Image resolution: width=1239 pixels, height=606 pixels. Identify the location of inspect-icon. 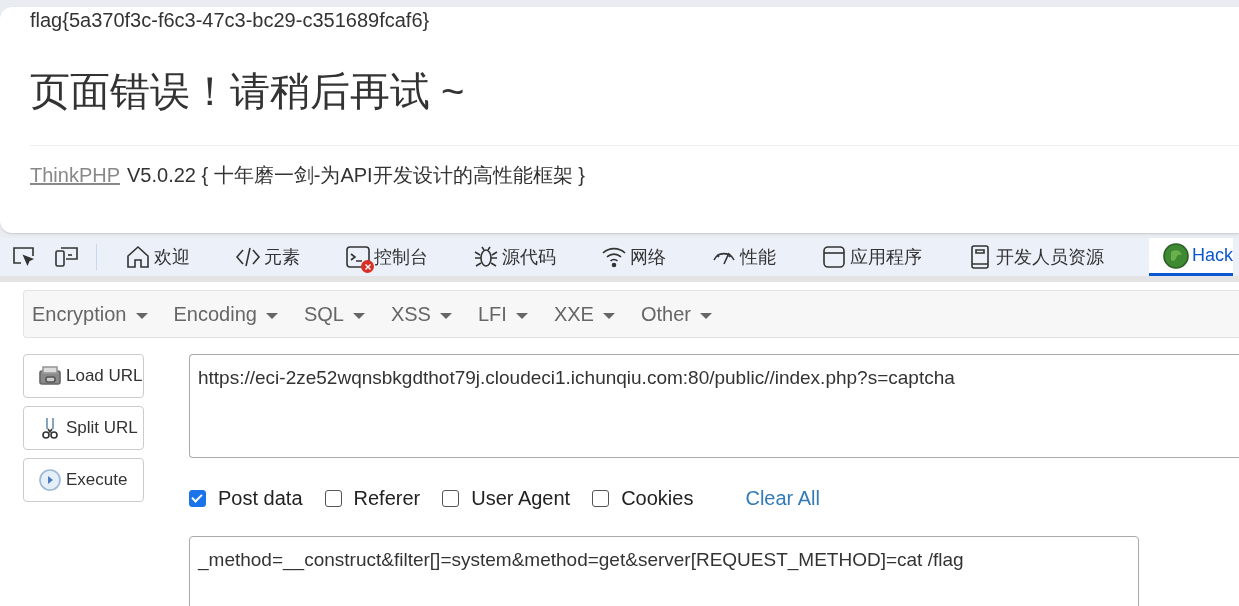
(24, 257).